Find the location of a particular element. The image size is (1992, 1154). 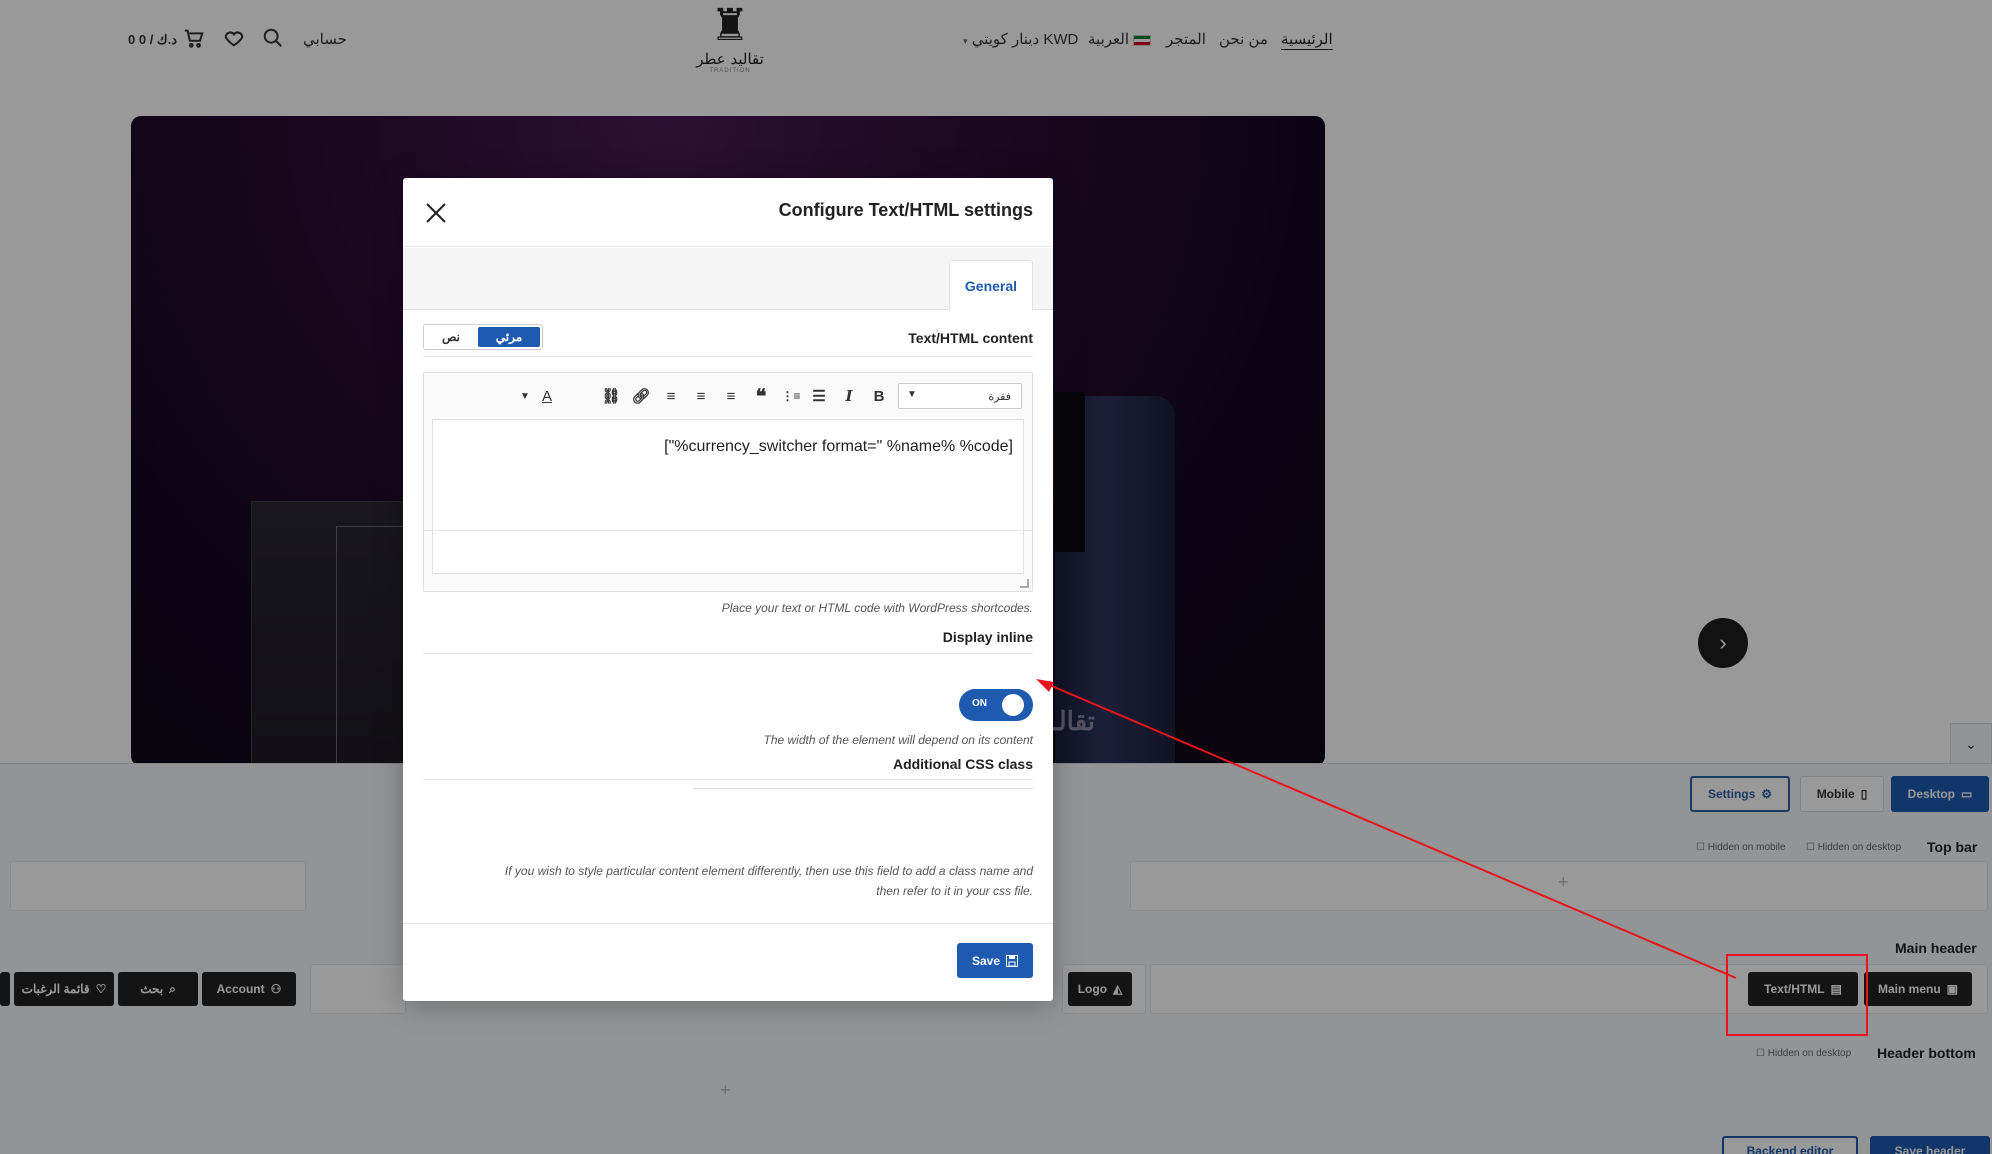

modal-footer-divider is located at coordinates (728, 923).